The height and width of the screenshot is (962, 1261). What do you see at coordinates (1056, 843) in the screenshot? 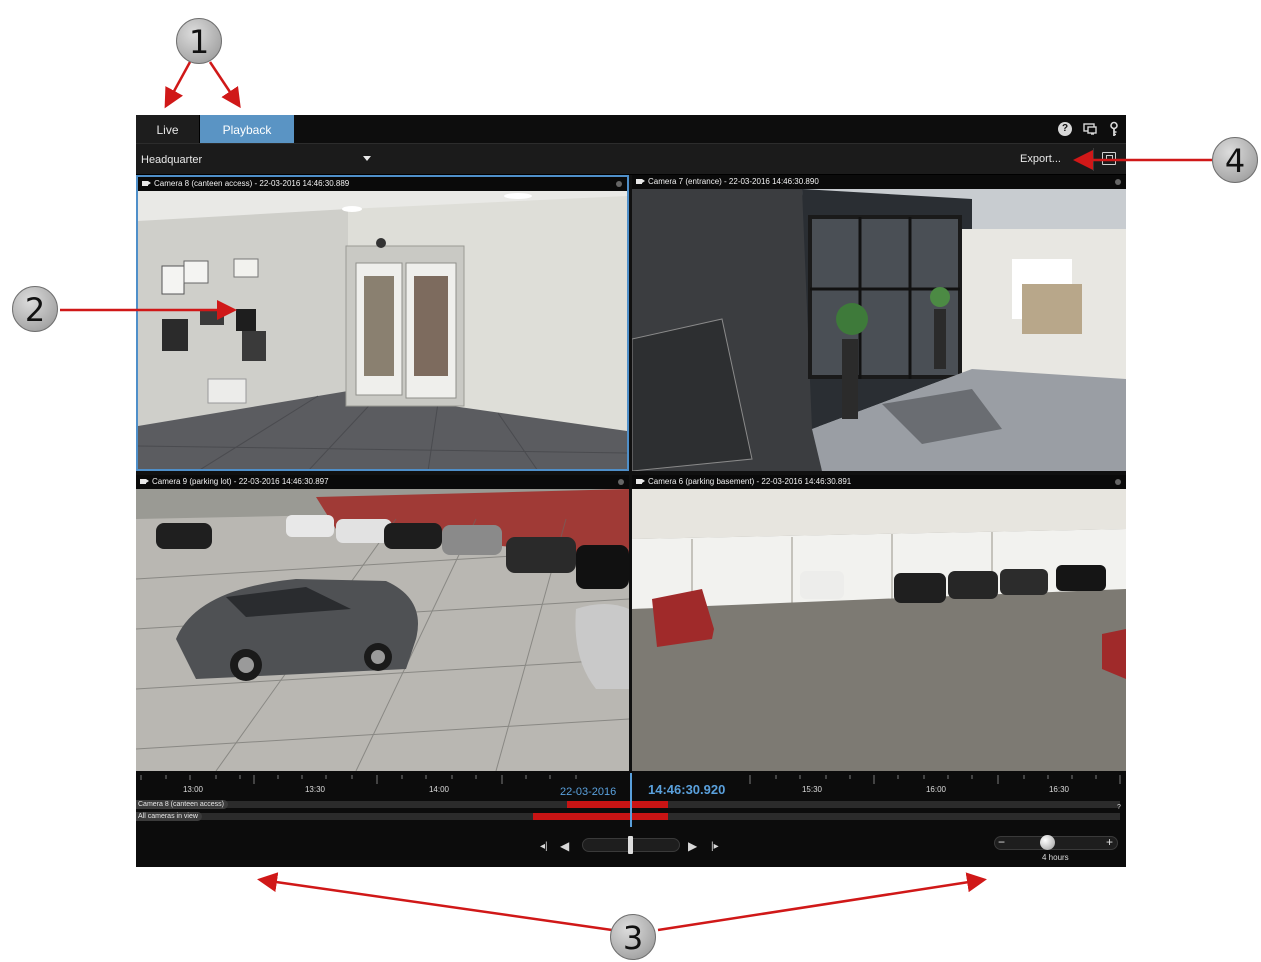
I see `timeline-zoom-slider` at bounding box center [1056, 843].